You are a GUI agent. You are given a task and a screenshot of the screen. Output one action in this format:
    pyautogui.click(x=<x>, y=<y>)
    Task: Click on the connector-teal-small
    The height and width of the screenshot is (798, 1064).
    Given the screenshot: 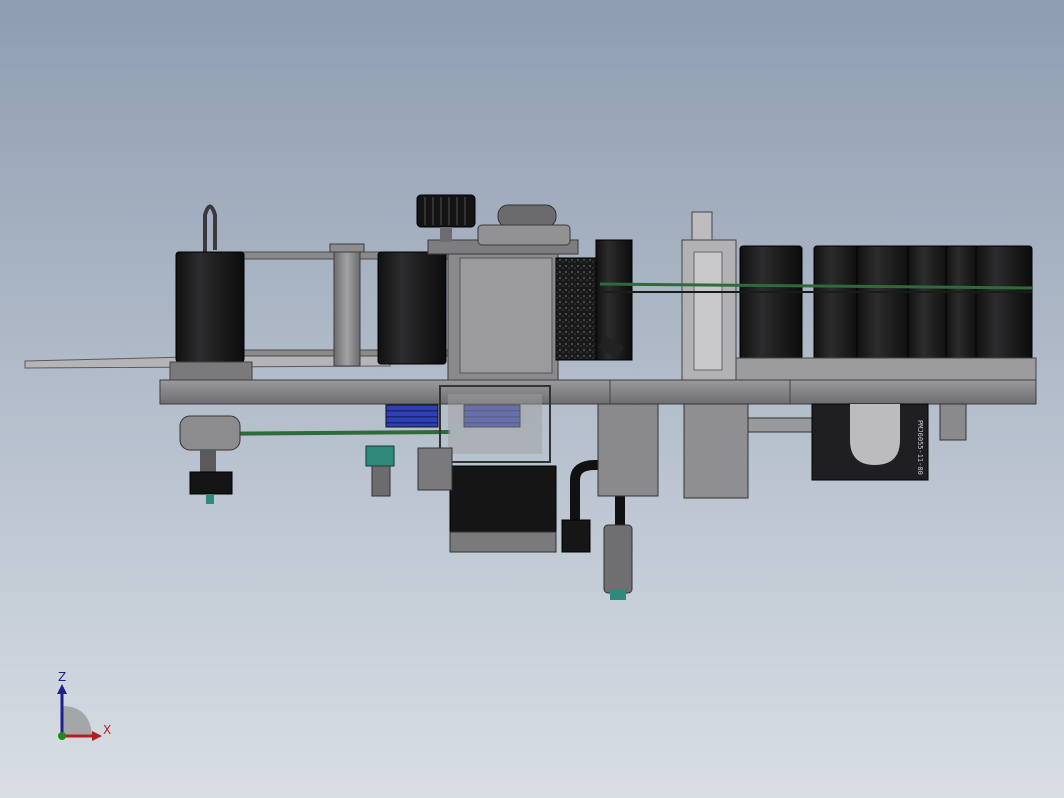 What is the action you would take?
    pyautogui.click(x=380, y=456)
    